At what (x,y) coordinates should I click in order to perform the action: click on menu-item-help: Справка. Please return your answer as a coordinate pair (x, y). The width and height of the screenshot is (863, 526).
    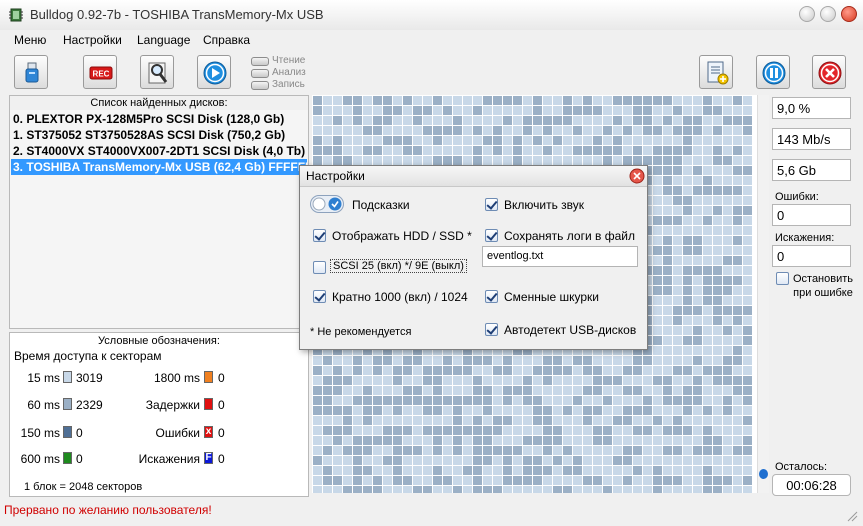
    Looking at the image, I should click on (226, 40).